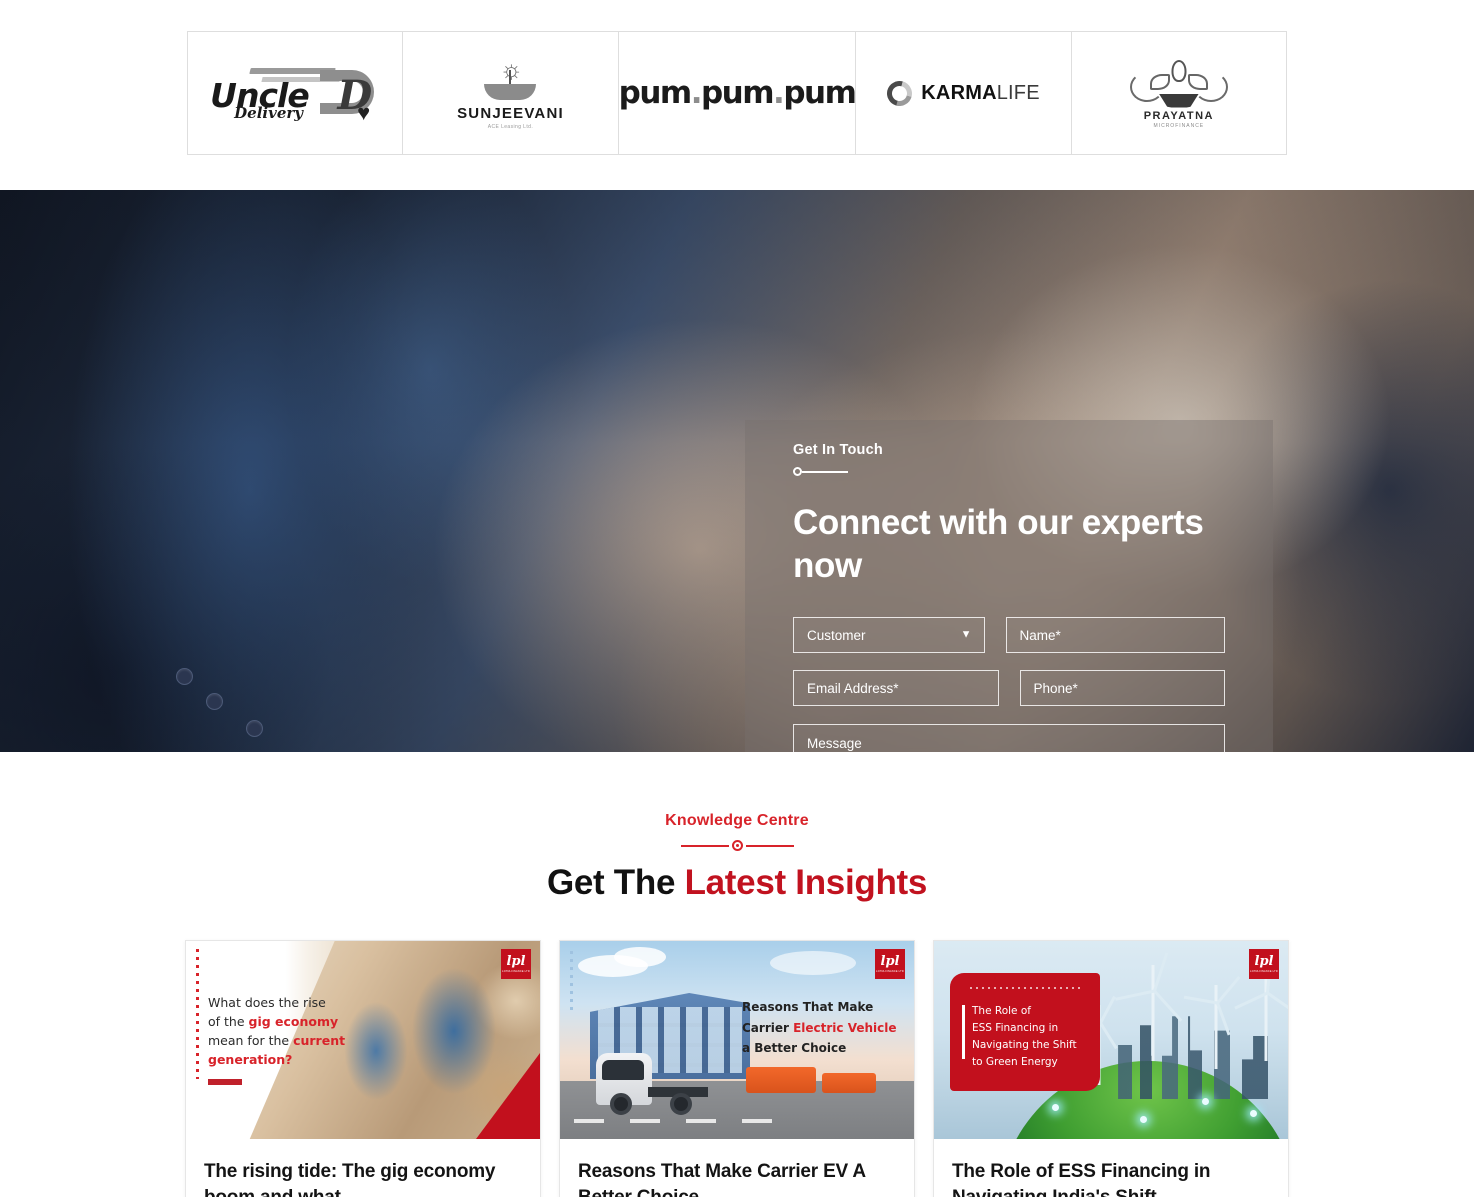 This screenshot has height=1197, width=1474. I want to click on logo-cell-sunjeevani: ☼ SUNJEEVANI ACE Leasing Ltd., so click(511, 93).